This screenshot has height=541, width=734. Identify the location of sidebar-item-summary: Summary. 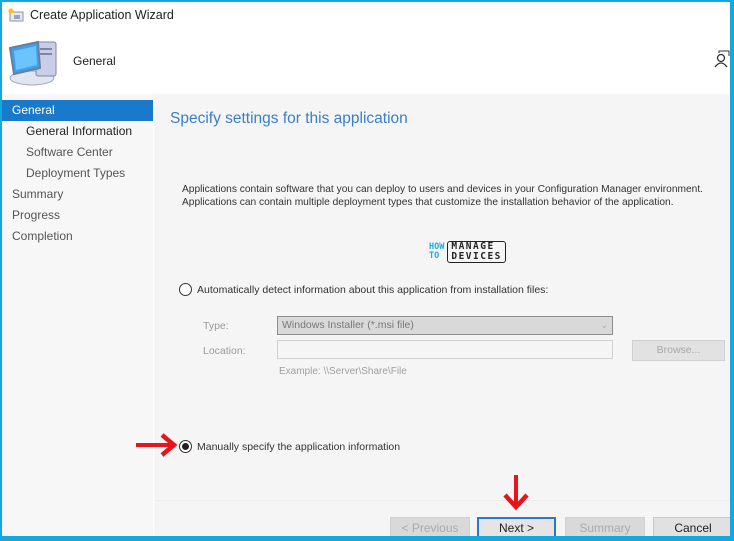
(77, 194).